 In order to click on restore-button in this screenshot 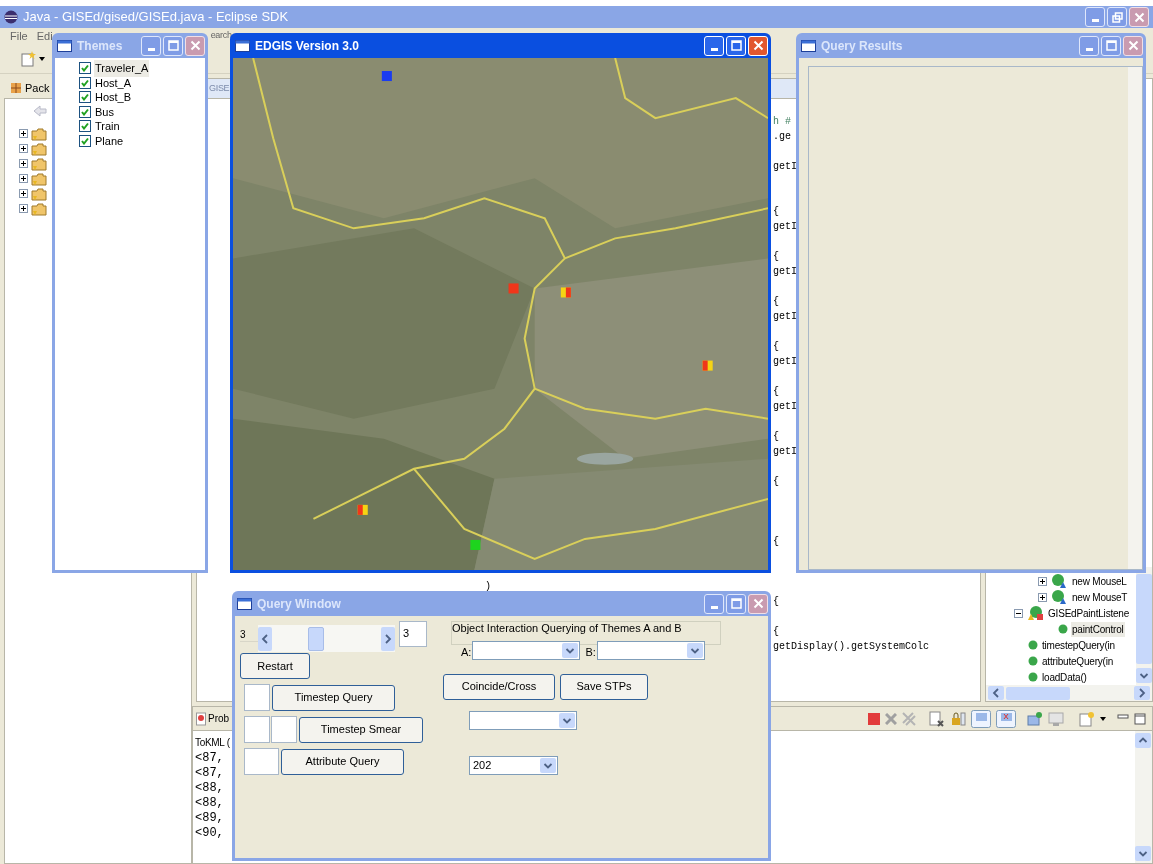, I will do `click(1117, 17)`.